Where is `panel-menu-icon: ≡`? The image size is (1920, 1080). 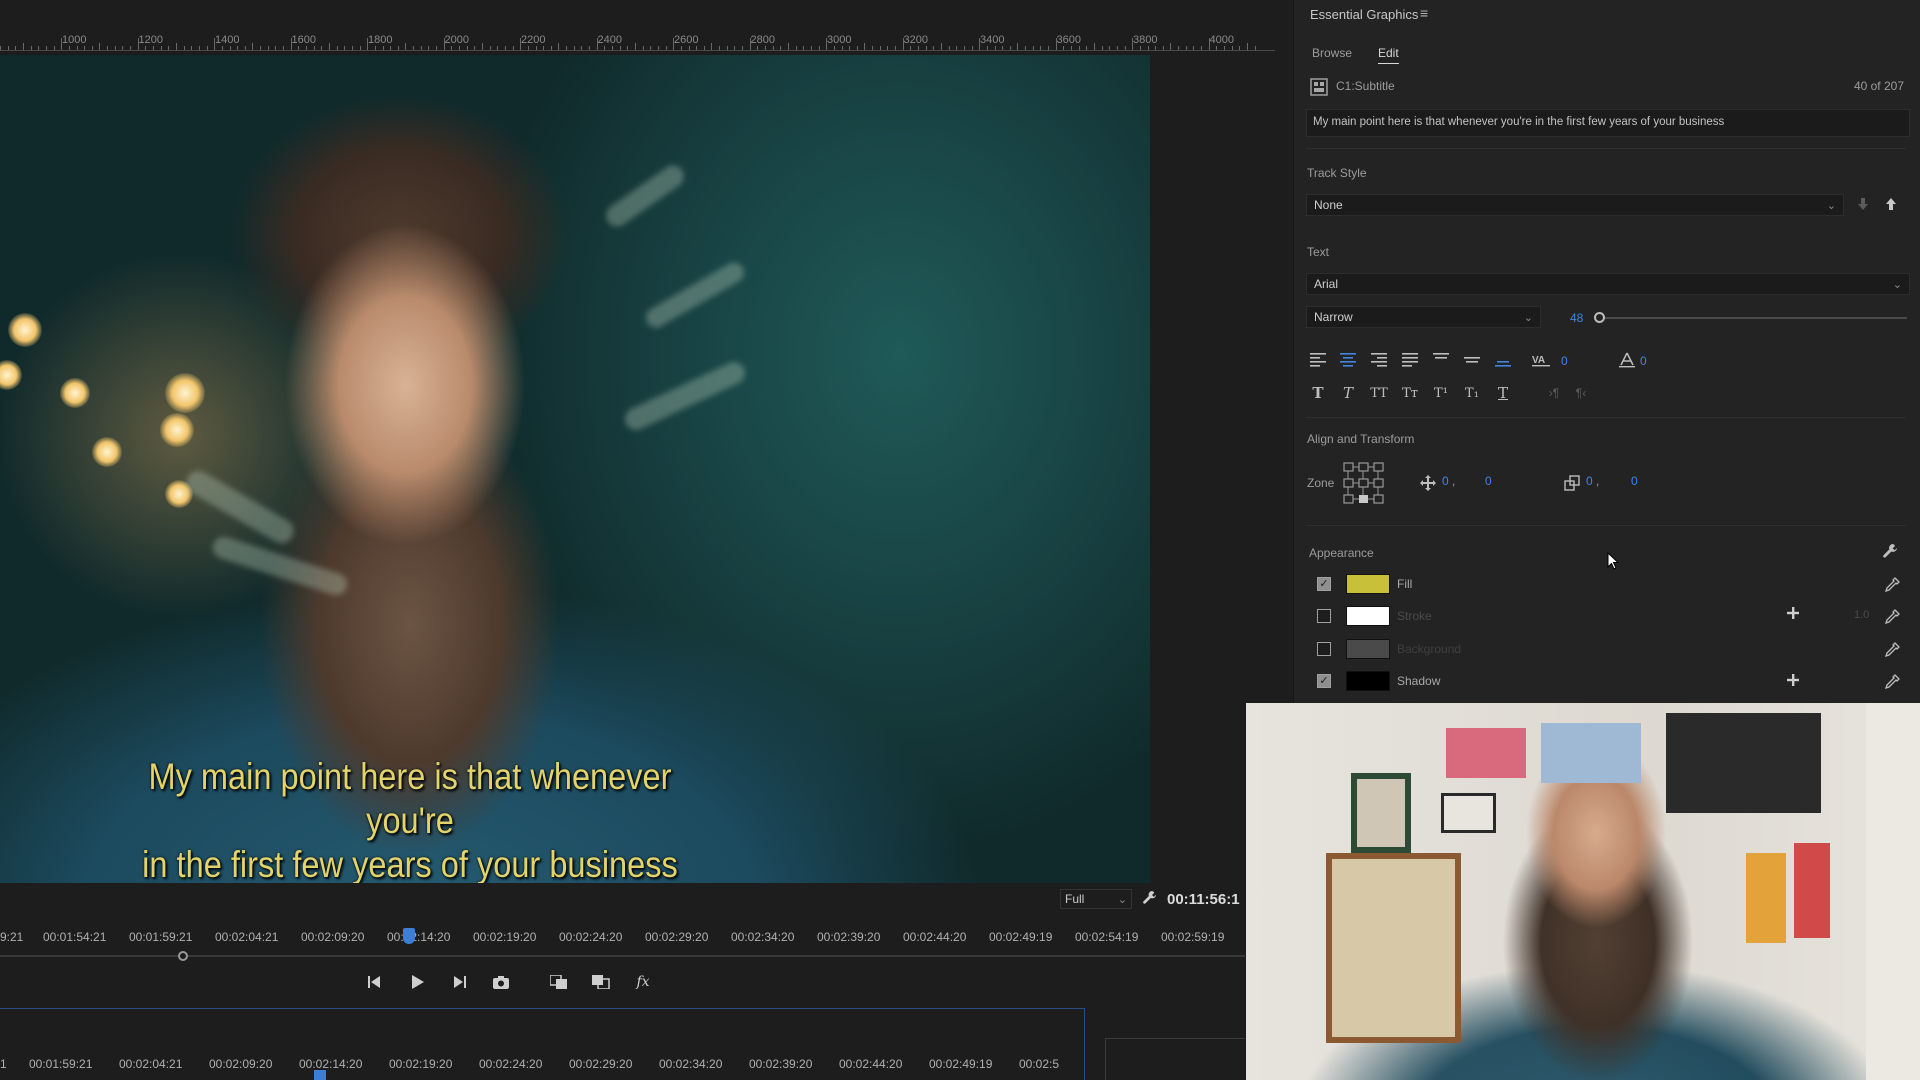
panel-menu-icon: ≡ is located at coordinates (1424, 13).